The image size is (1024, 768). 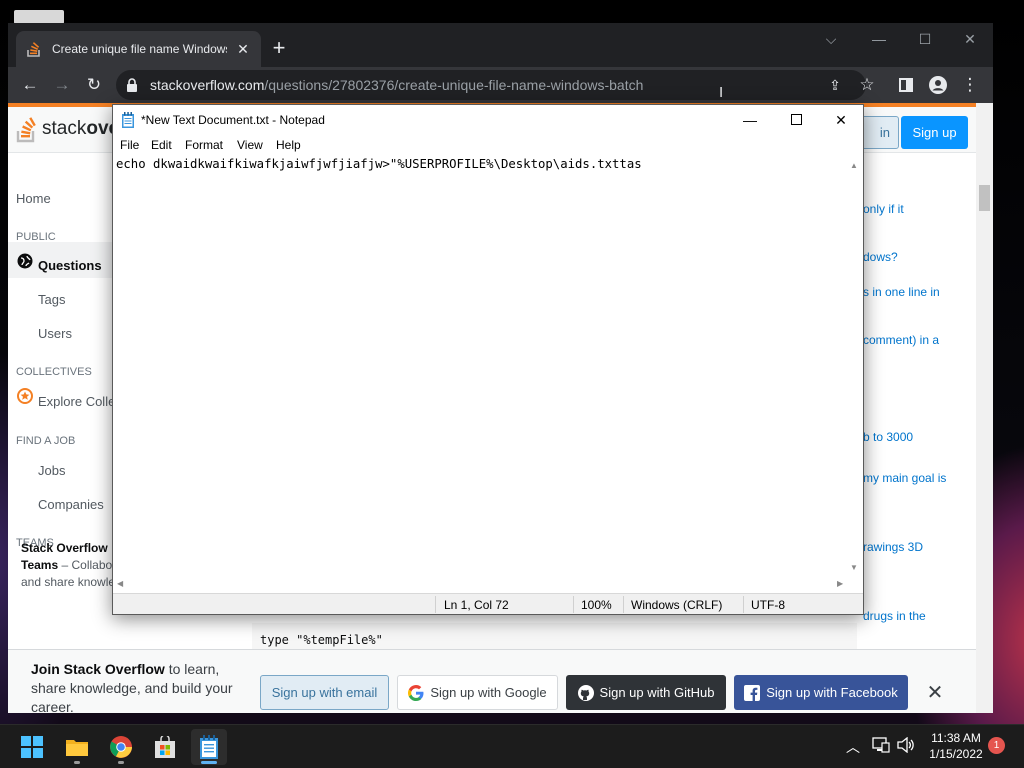 What do you see at coordinates (867, 85) in the screenshot?
I see `bookmark-star-icon: ☆` at bounding box center [867, 85].